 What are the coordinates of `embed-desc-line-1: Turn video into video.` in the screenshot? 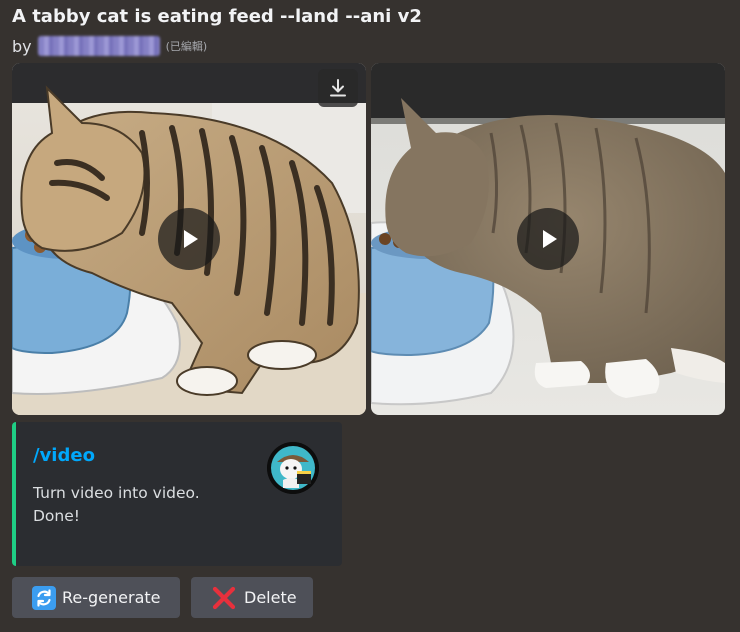 It's located at (116, 493).